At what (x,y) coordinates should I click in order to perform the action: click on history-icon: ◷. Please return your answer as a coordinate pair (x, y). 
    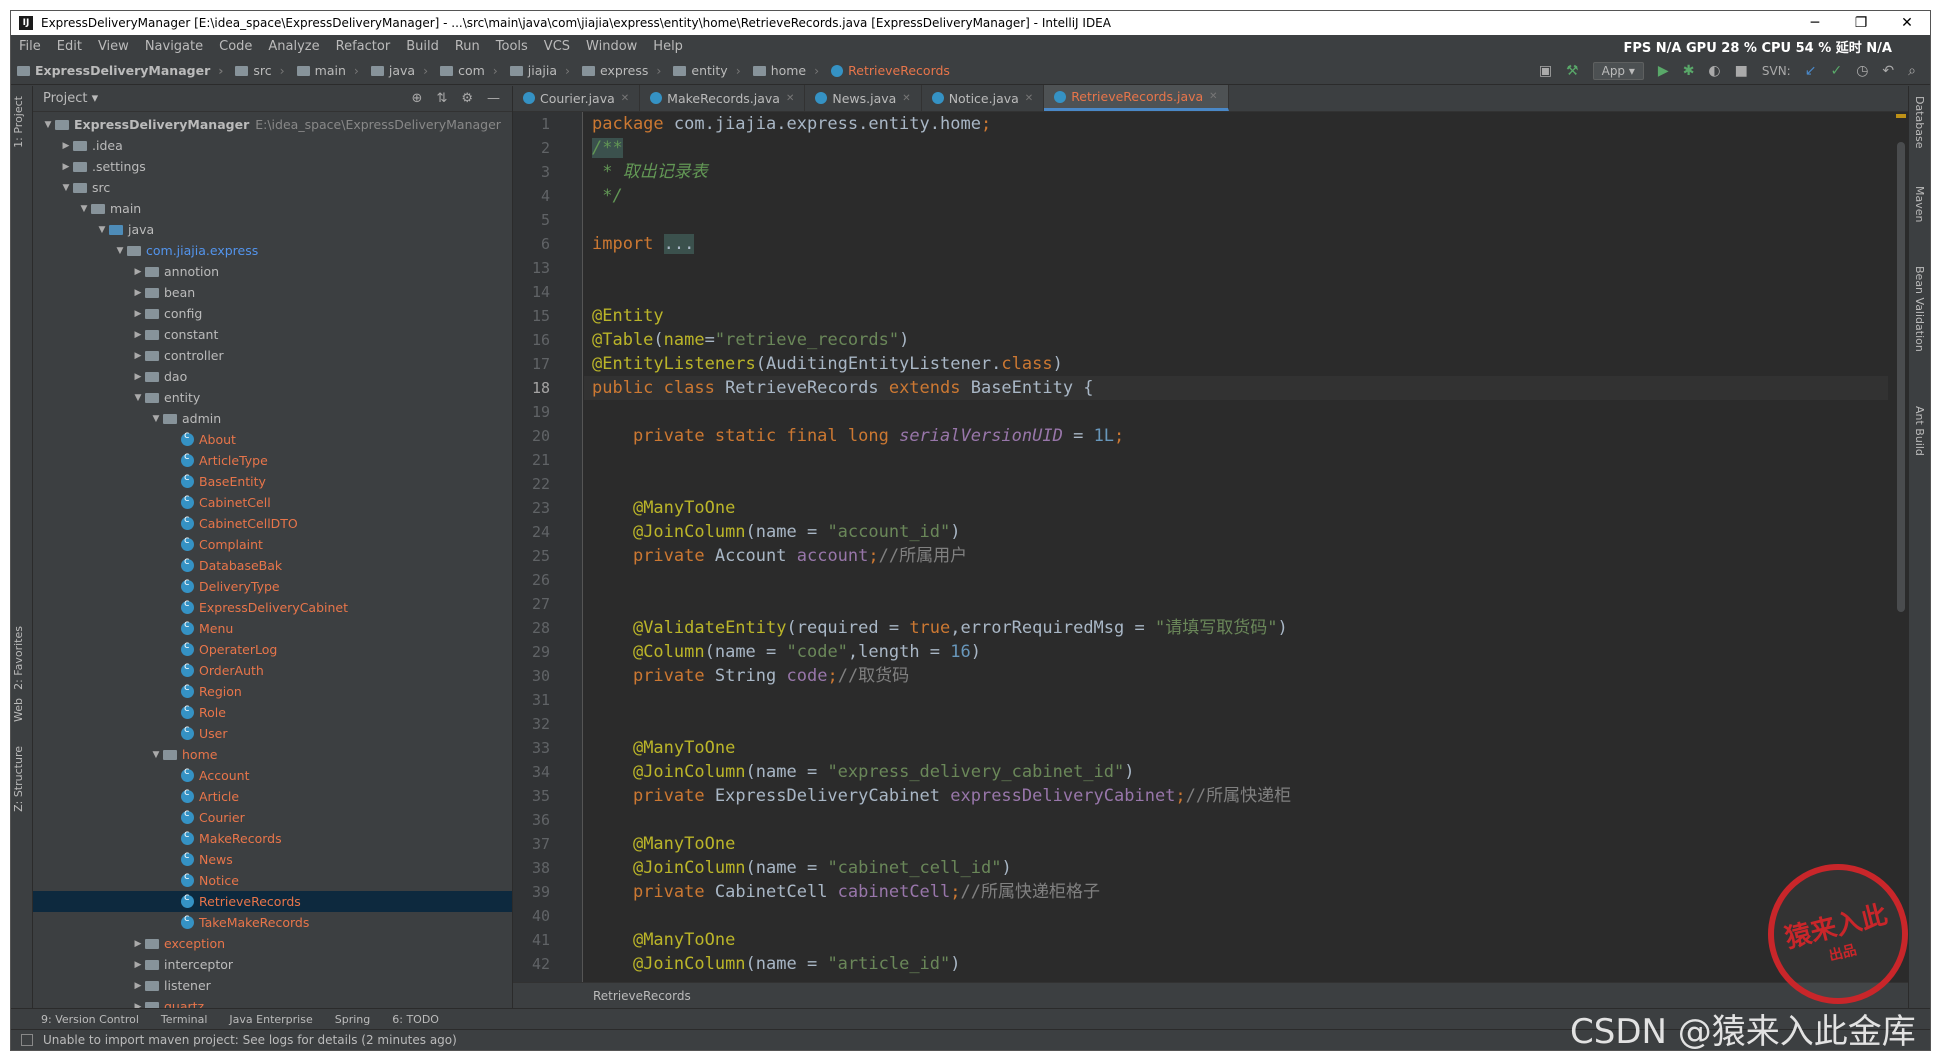
    Looking at the image, I should click on (1862, 71).